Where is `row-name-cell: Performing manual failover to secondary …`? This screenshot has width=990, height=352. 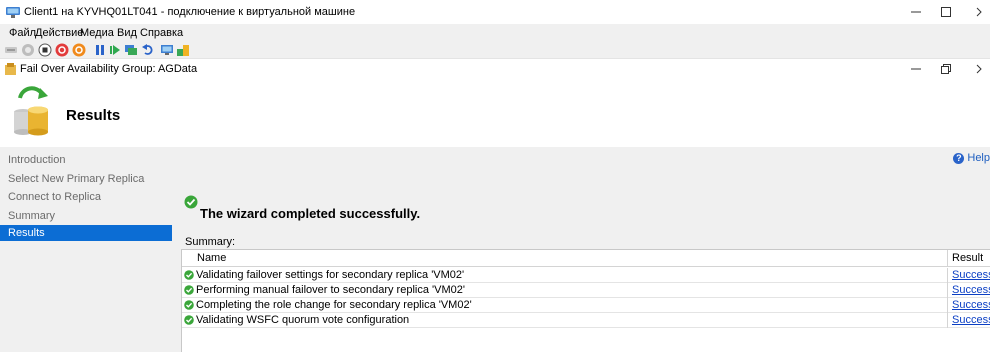
row-name-cell: Performing manual failover to secondary … is located at coordinates (565, 290).